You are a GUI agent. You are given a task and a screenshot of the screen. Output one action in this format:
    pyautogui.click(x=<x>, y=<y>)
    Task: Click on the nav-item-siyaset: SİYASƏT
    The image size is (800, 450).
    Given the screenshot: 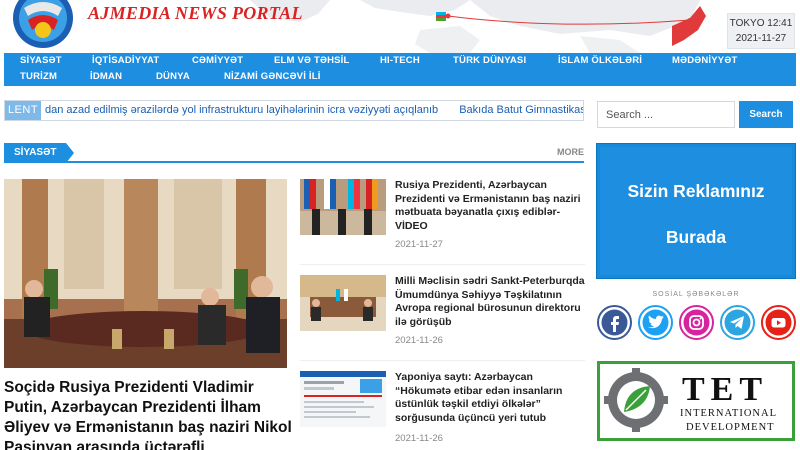 What is the action you would take?
    pyautogui.click(x=41, y=60)
    